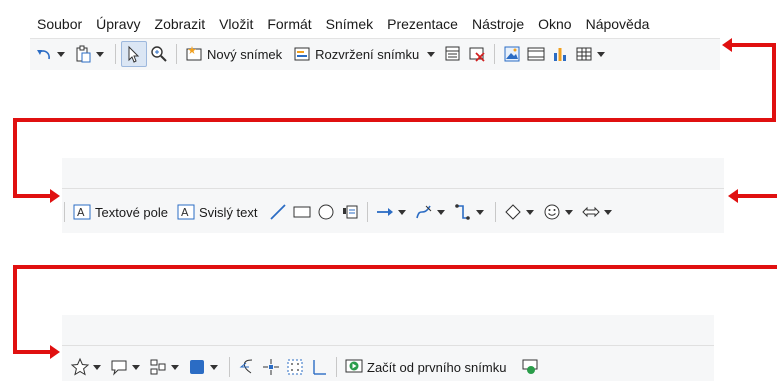 The height and width of the screenshot is (382, 777). Describe the element at coordinates (245, 54) in the screenshot. I see `new-slide-label: Nový snímek` at that location.